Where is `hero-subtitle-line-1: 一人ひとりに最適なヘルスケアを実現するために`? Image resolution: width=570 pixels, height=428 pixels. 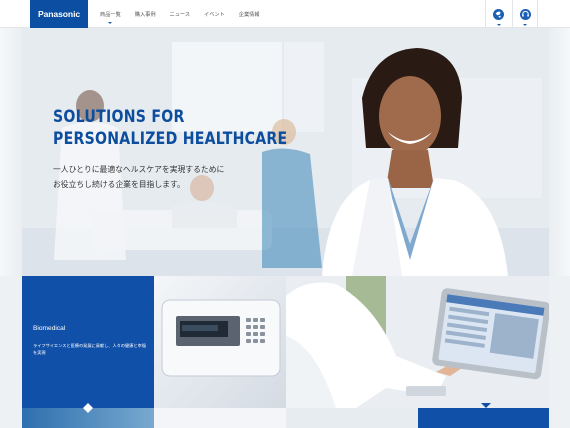
hero-subtitle-line-1: 一人ひとりに最適なヘルスケアを実現するために is located at coordinates (139, 169).